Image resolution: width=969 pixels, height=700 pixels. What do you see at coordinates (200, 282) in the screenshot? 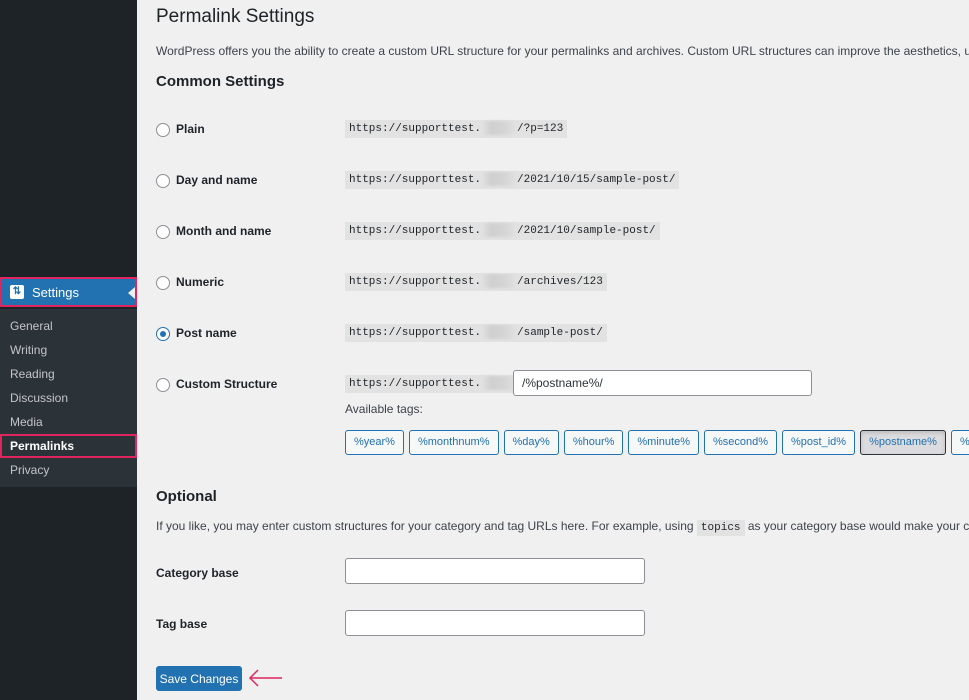
I see `option-label: Numeric` at bounding box center [200, 282].